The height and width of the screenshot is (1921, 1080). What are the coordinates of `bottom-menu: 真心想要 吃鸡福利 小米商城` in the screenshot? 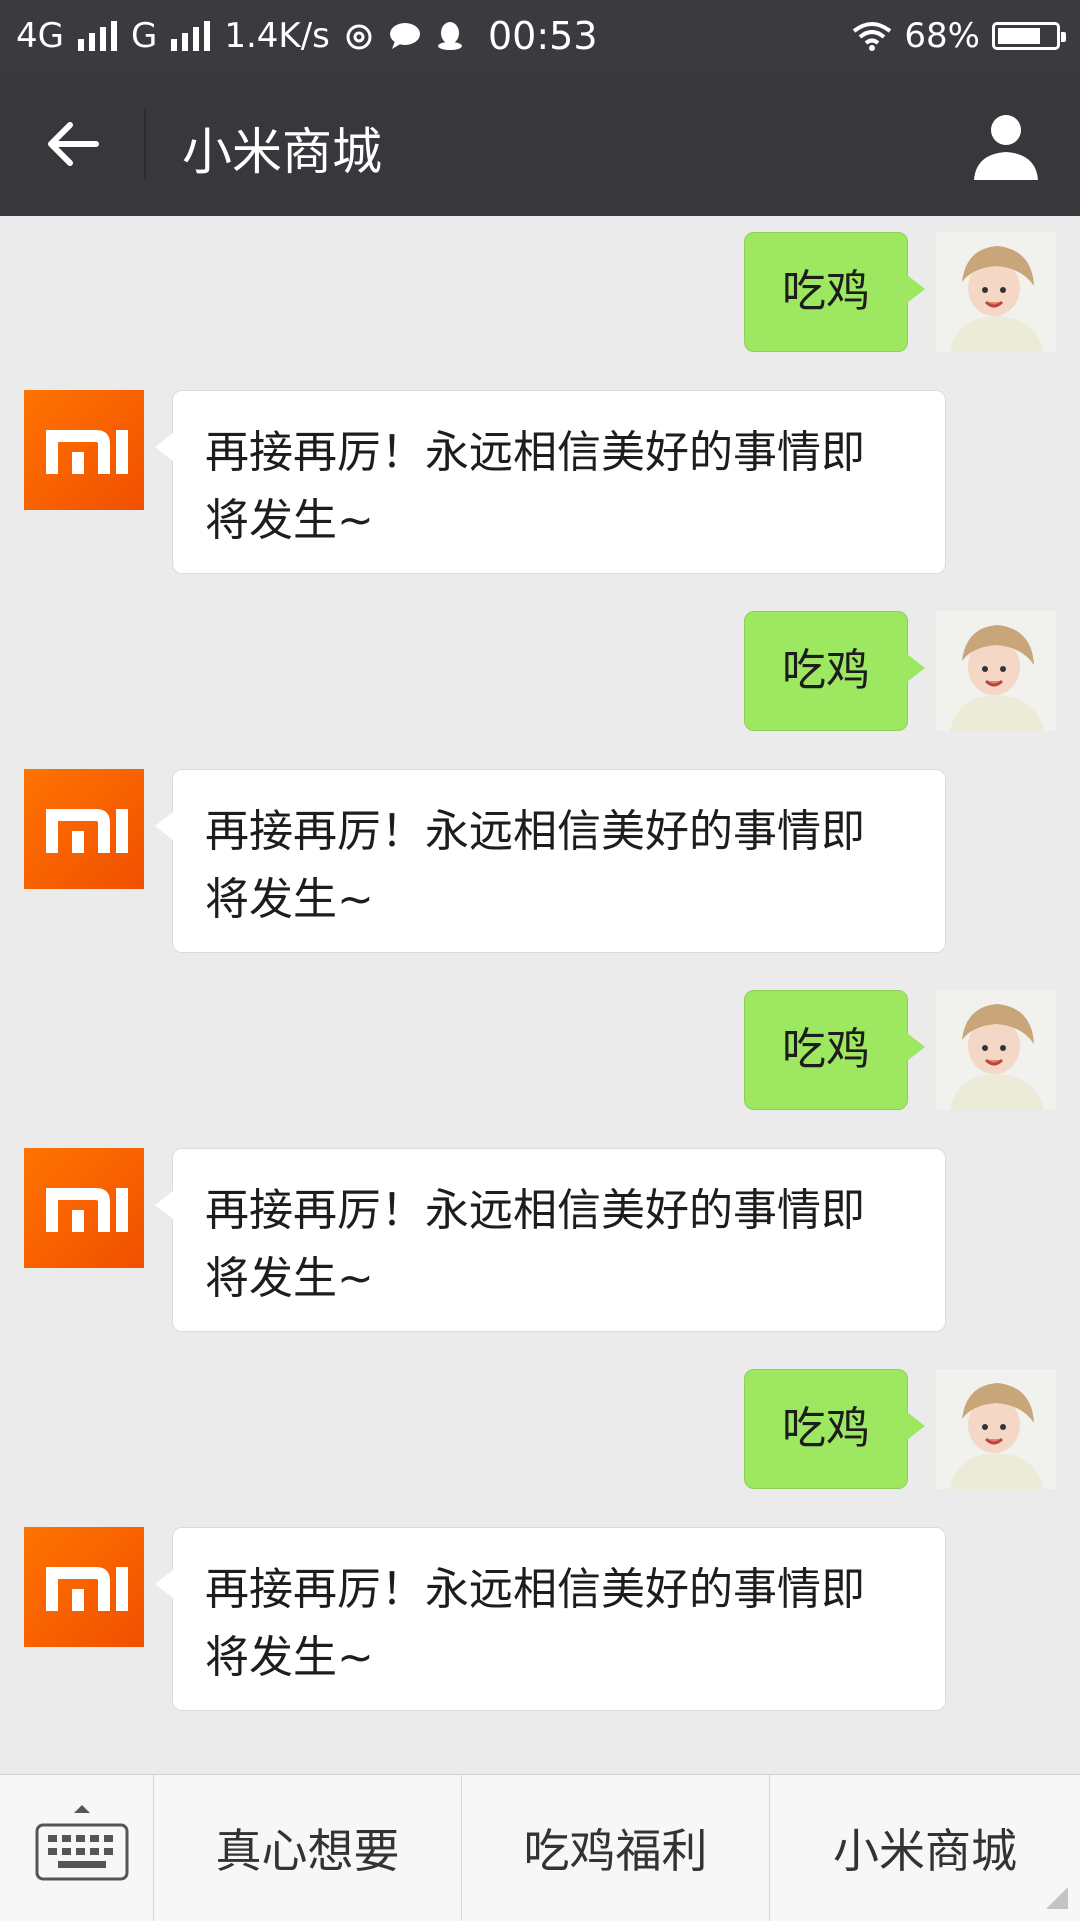 It's located at (540, 1847).